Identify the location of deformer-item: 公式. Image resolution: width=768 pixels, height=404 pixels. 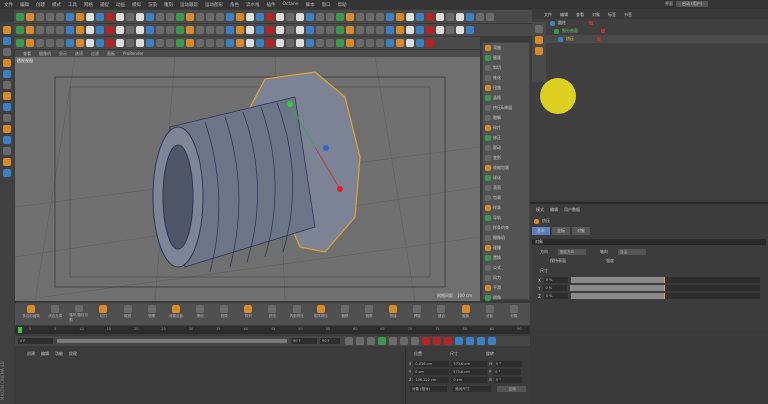
(506, 268).